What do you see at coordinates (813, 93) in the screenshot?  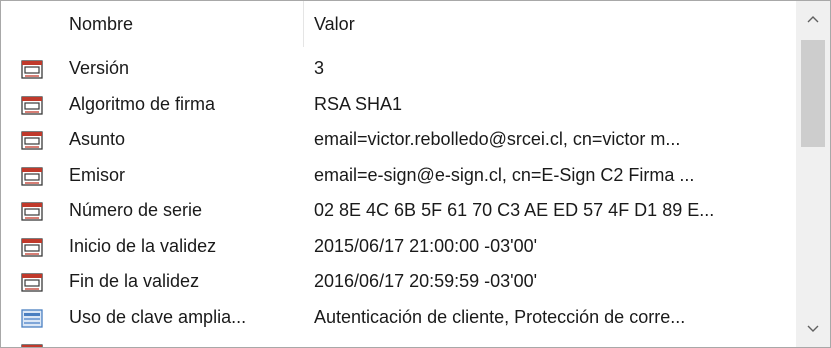 I see `scroll-thumb` at bounding box center [813, 93].